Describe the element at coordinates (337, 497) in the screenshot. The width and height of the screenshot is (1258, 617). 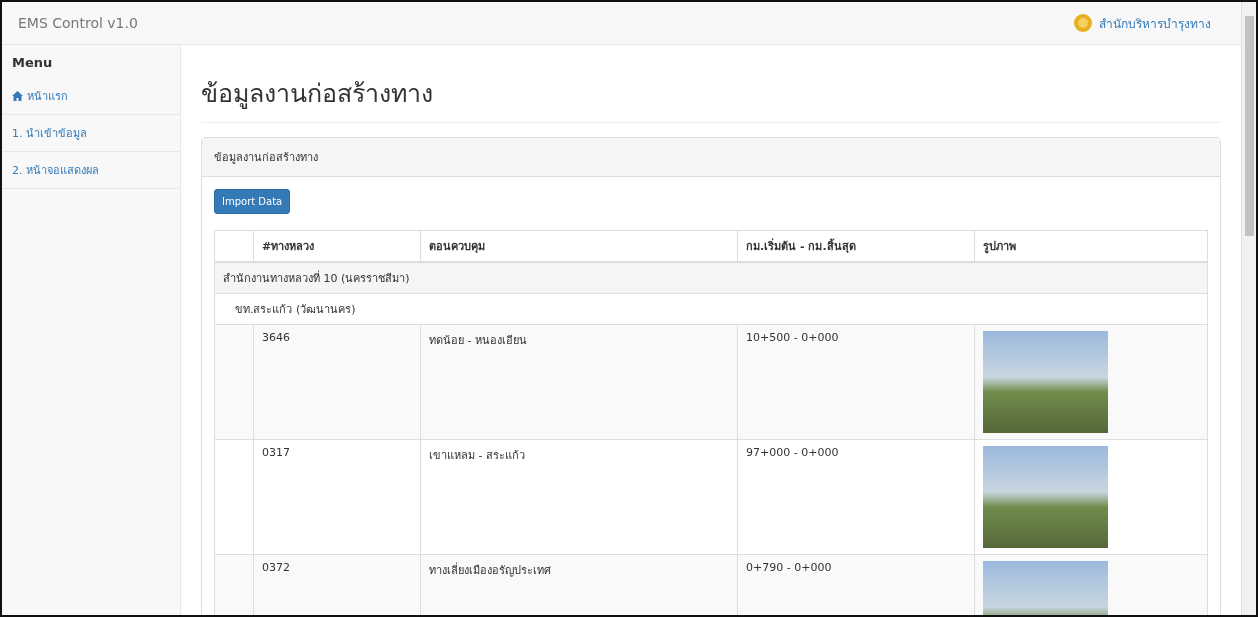
I see `table-cell: 0317` at that location.